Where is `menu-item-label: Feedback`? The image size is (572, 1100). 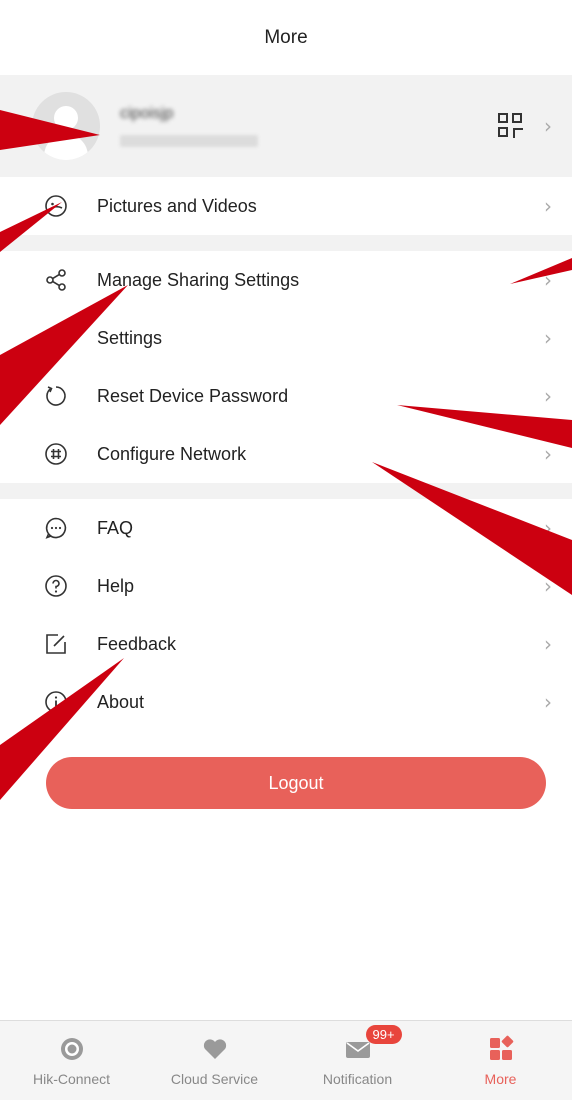 menu-item-label: Feedback is located at coordinates (137, 643).